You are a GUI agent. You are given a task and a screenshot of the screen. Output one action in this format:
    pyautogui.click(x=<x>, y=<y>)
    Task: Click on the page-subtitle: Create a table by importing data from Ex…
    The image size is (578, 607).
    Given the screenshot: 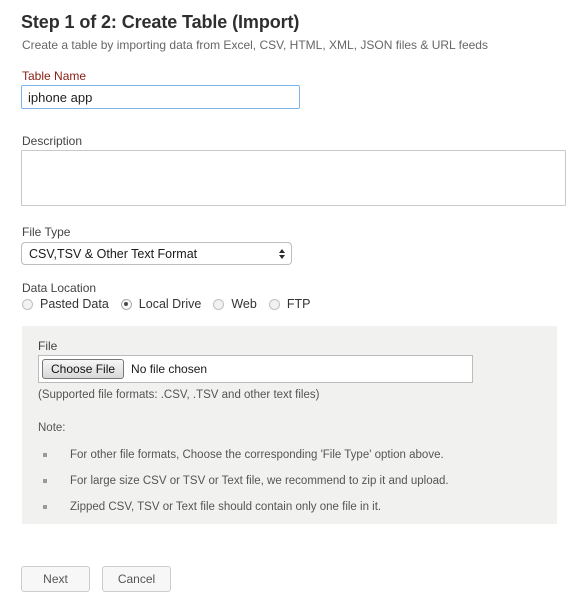 What is the action you would take?
    pyautogui.click(x=255, y=45)
    